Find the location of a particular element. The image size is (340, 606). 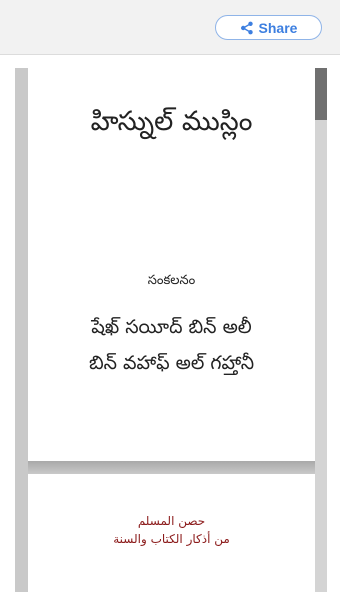

arabic-title: حصن المسلم is located at coordinates (171, 521).